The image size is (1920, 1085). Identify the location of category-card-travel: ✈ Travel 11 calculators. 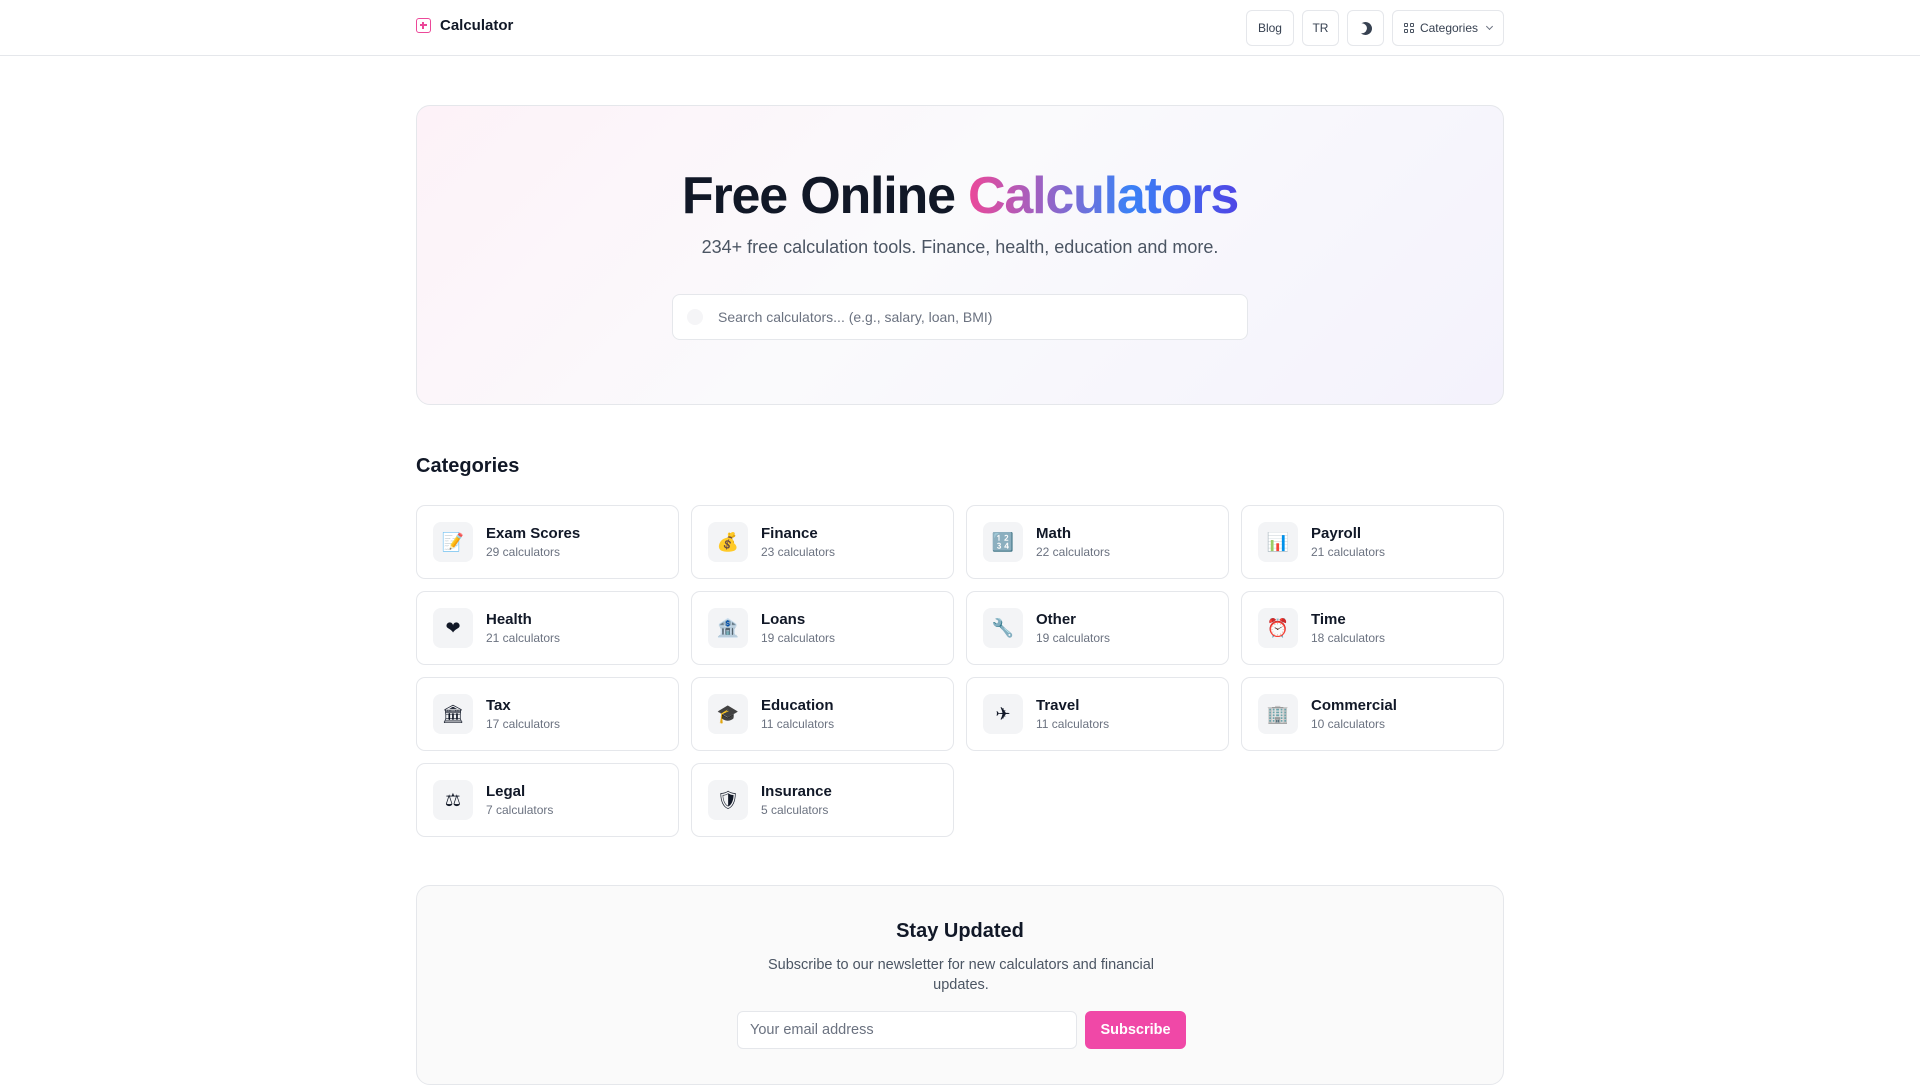
(1097, 714).